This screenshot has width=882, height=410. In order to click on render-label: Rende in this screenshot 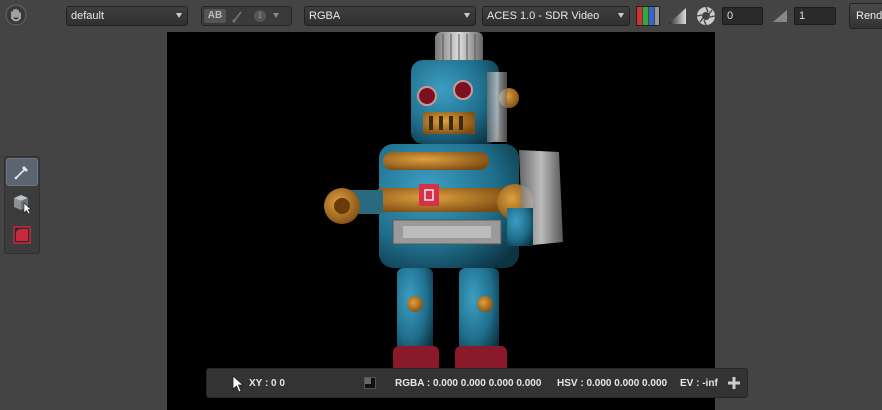, I will do `click(869, 16)`.